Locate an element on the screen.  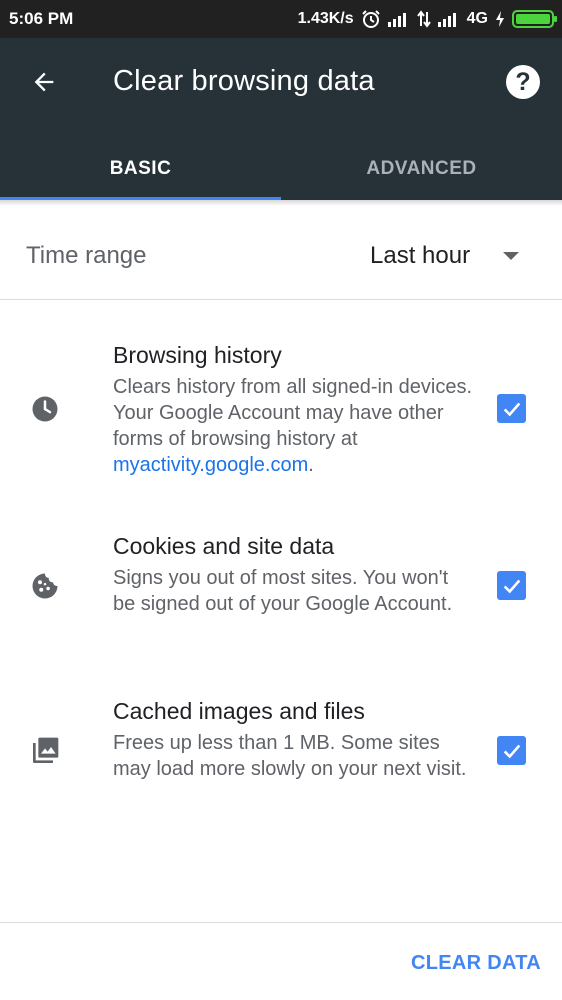
charging-icon is located at coordinates (500, 19).